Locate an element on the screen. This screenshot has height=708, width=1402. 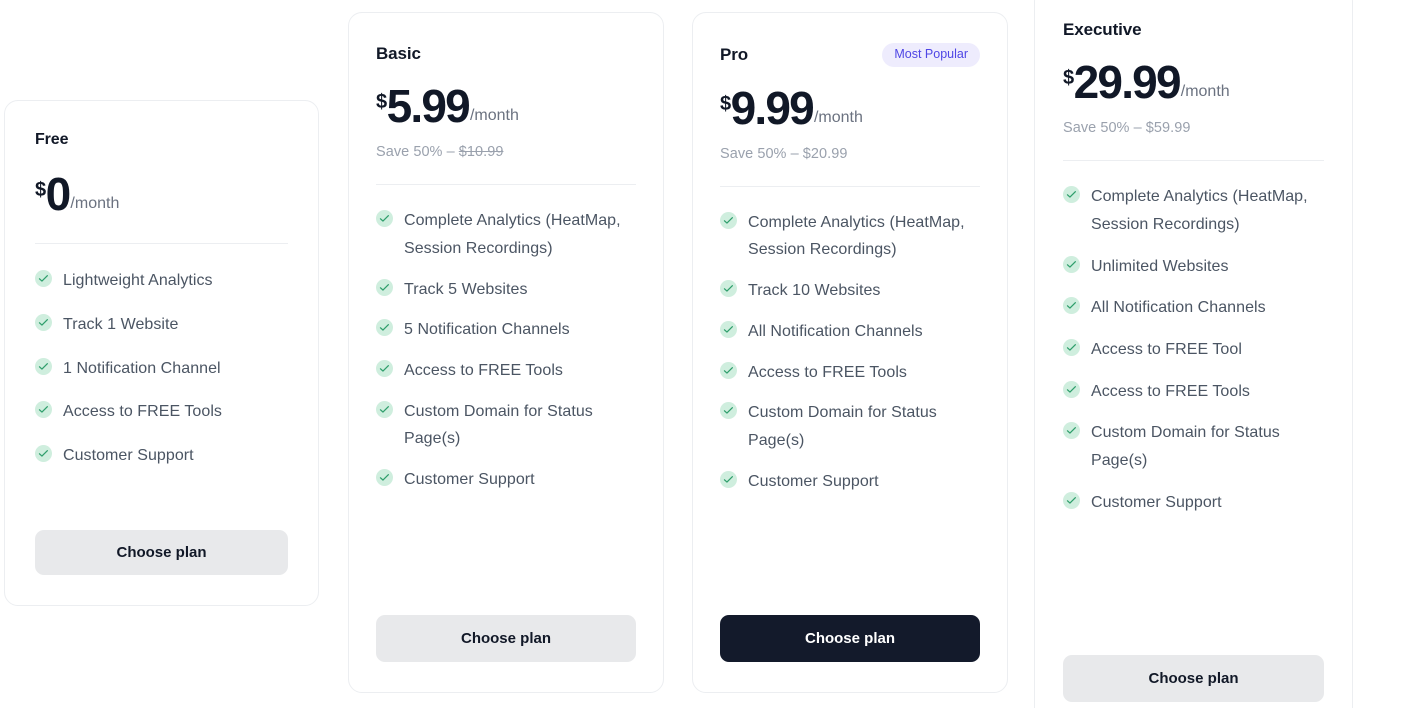
feature-item: 5 Notification Channels is located at coordinates (506, 330).